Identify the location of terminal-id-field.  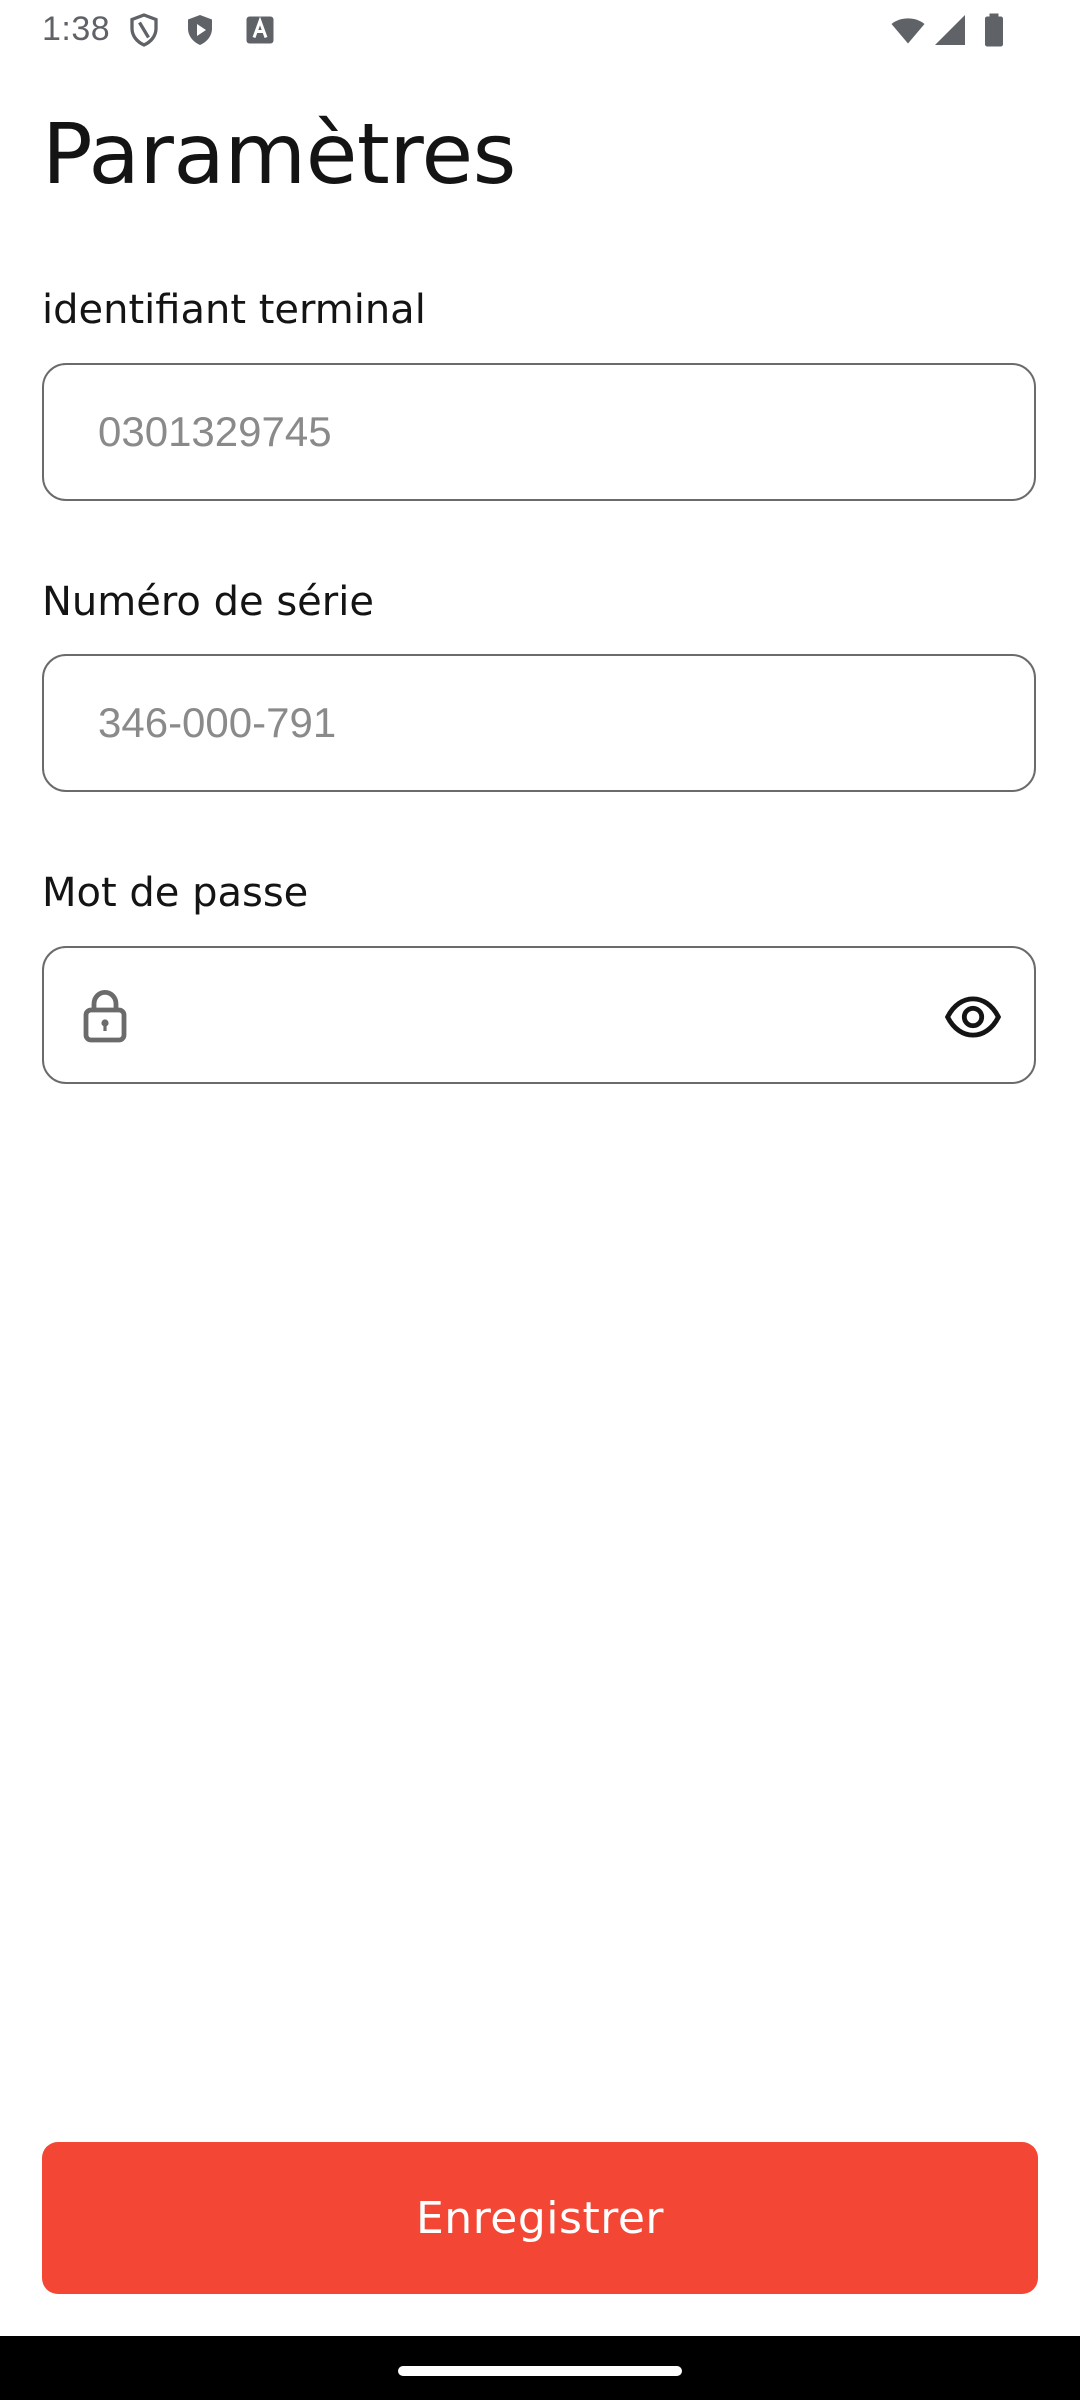
(539, 432).